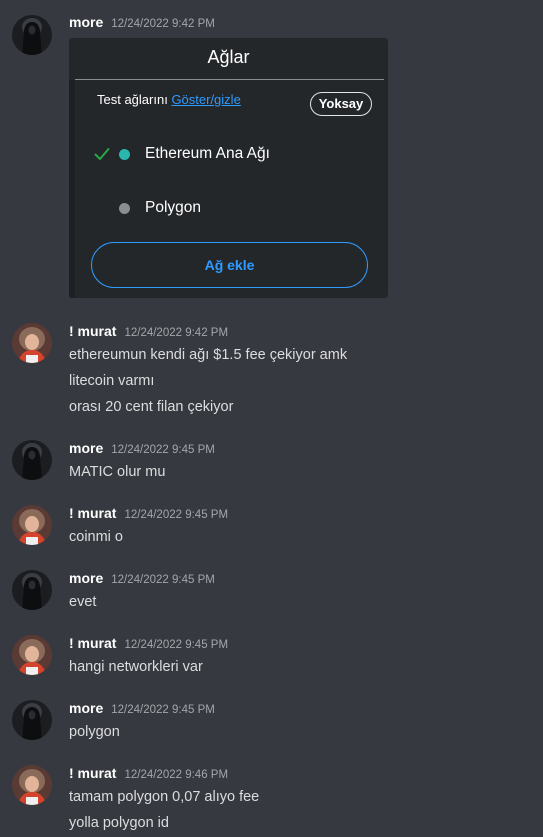 The height and width of the screenshot is (837, 543). What do you see at coordinates (96, 537) in the screenshot?
I see `message-text: coinmi o` at bounding box center [96, 537].